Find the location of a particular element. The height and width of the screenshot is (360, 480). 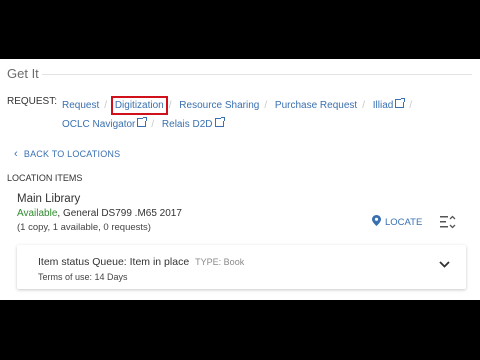

request-link-request: Request is located at coordinates (80, 105).